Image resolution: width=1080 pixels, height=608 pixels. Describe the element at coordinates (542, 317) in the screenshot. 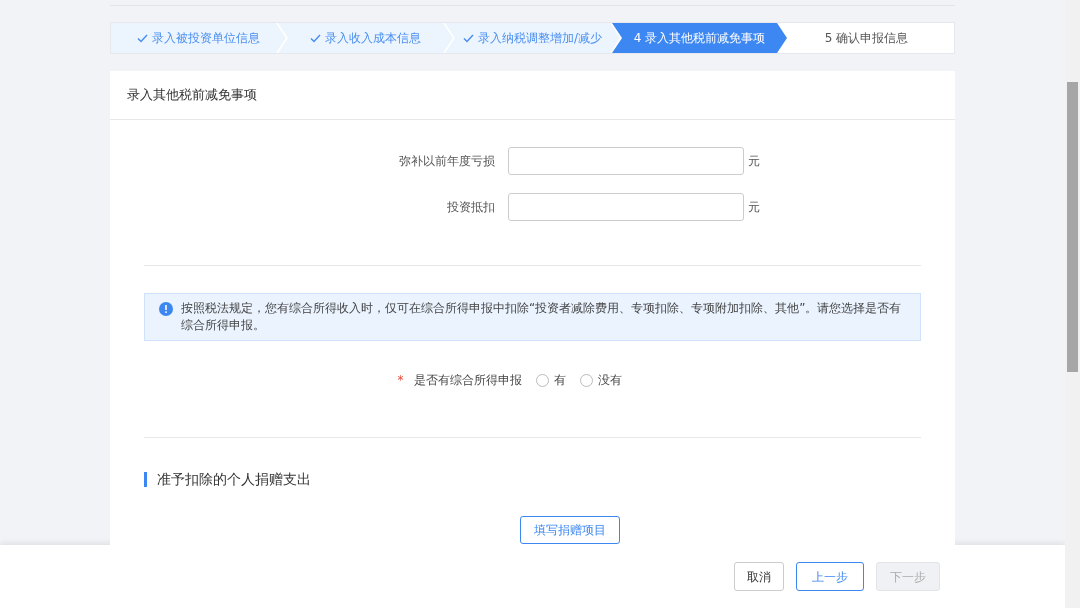

I see `notice-text: 按照税法规定，您有综合所得收入时，仅可在综合所得申报中扣除“投资者减除费用、专项扣除、专项附加扣除、其他”。请您选择是否有综合所得申报。` at that location.